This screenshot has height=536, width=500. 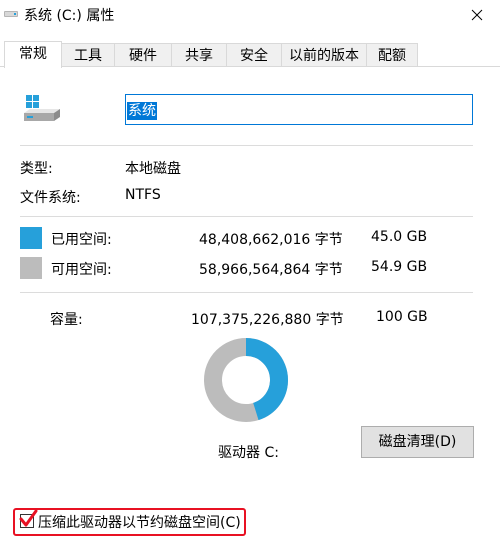 What do you see at coordinates (402, 317) in the screenshot?
I see `capacity-size: 100 GB` at bounding box center [402, 317].